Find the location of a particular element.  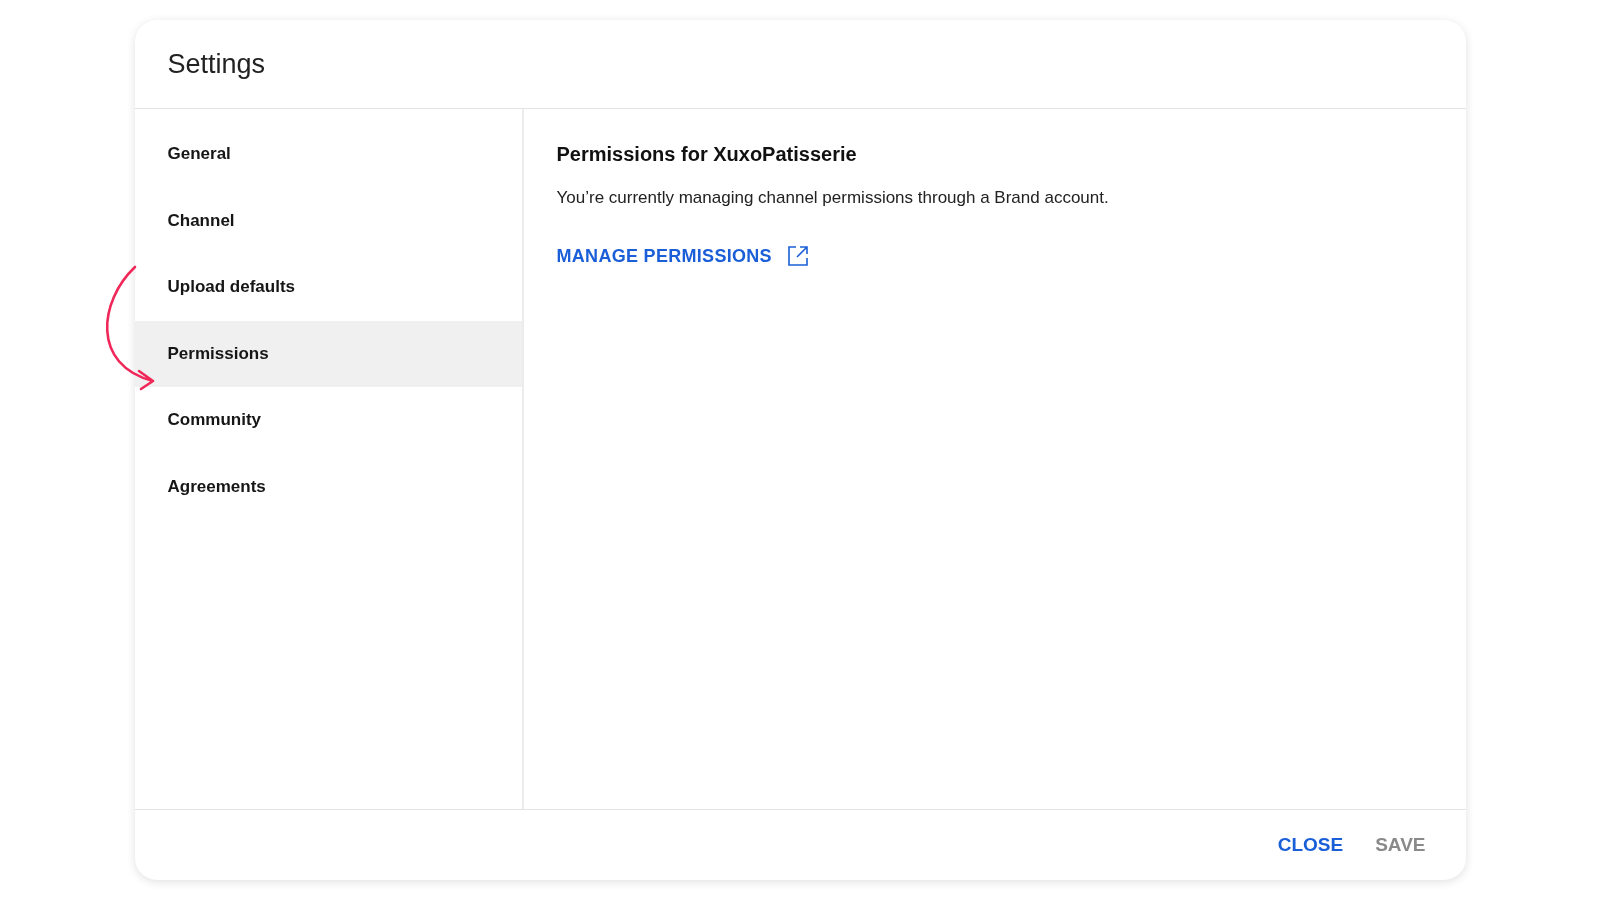

sidebar-item: General is located at coordinates (328, 154).